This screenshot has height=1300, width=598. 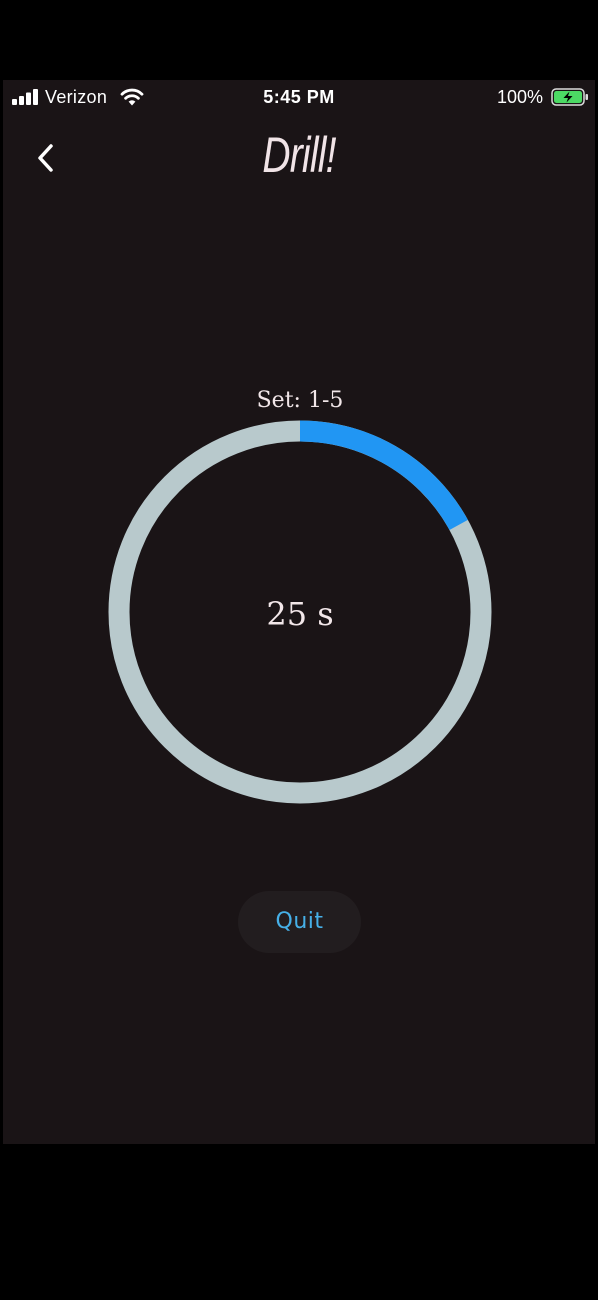 I want to click on set-label: Set: 1-5, so click(x=300, y=400).